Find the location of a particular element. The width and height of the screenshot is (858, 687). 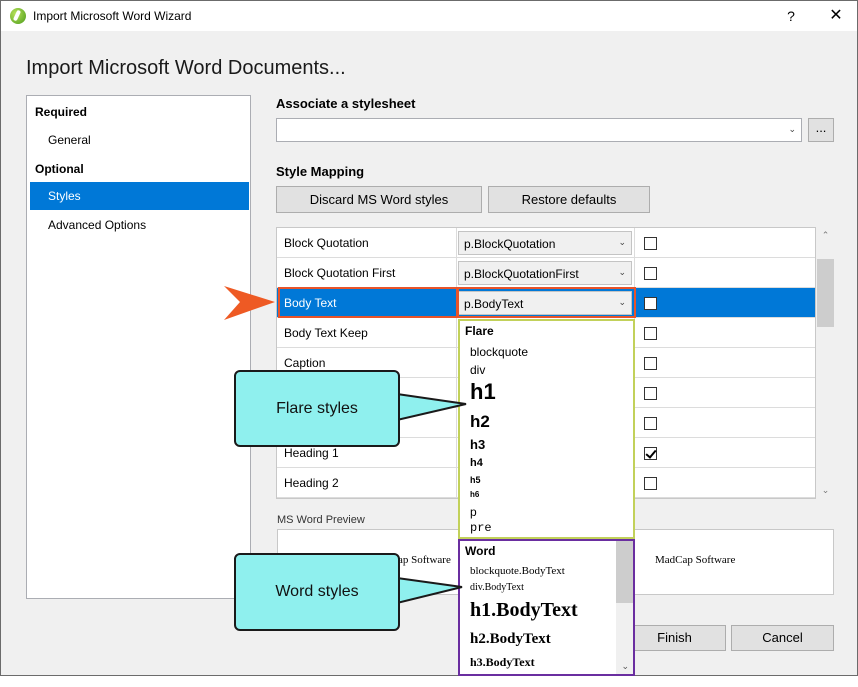

word-styles-callout: Word styles is located at coordinates (317, 592).